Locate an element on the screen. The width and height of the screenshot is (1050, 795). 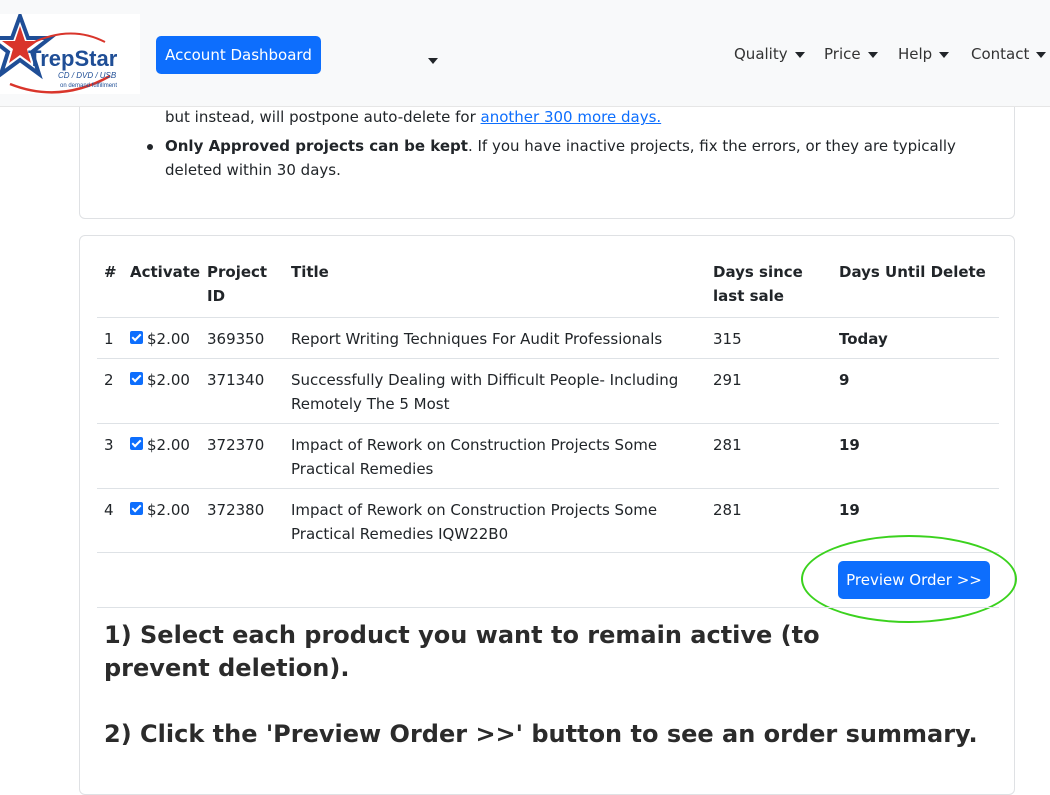
row-project-id: 372370 is located at coordinates (236, 445).